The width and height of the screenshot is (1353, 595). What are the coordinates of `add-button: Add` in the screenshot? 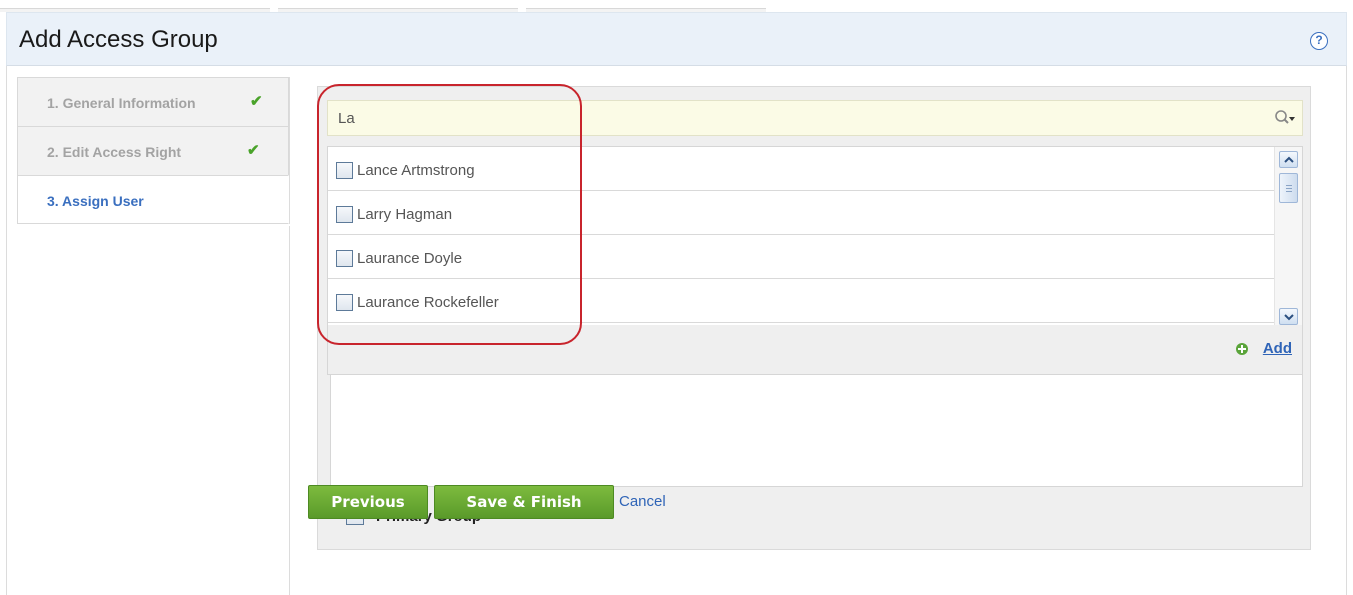 It's located at (1277, 348).